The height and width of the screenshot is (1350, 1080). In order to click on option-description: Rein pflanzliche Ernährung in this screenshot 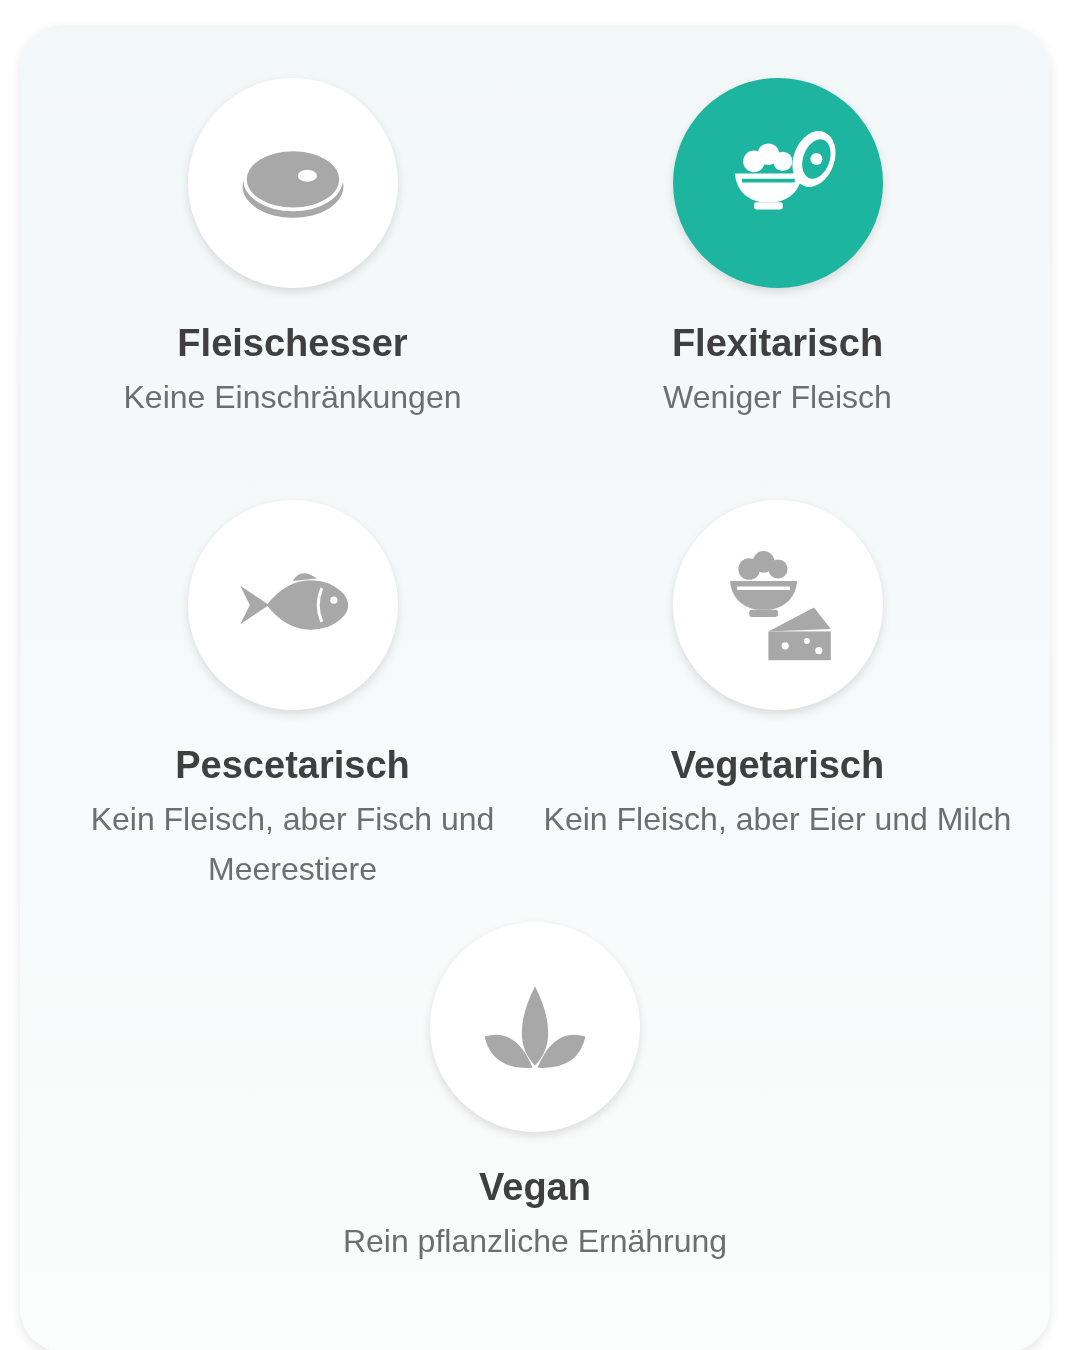, I will do `click(535, 1241)`.